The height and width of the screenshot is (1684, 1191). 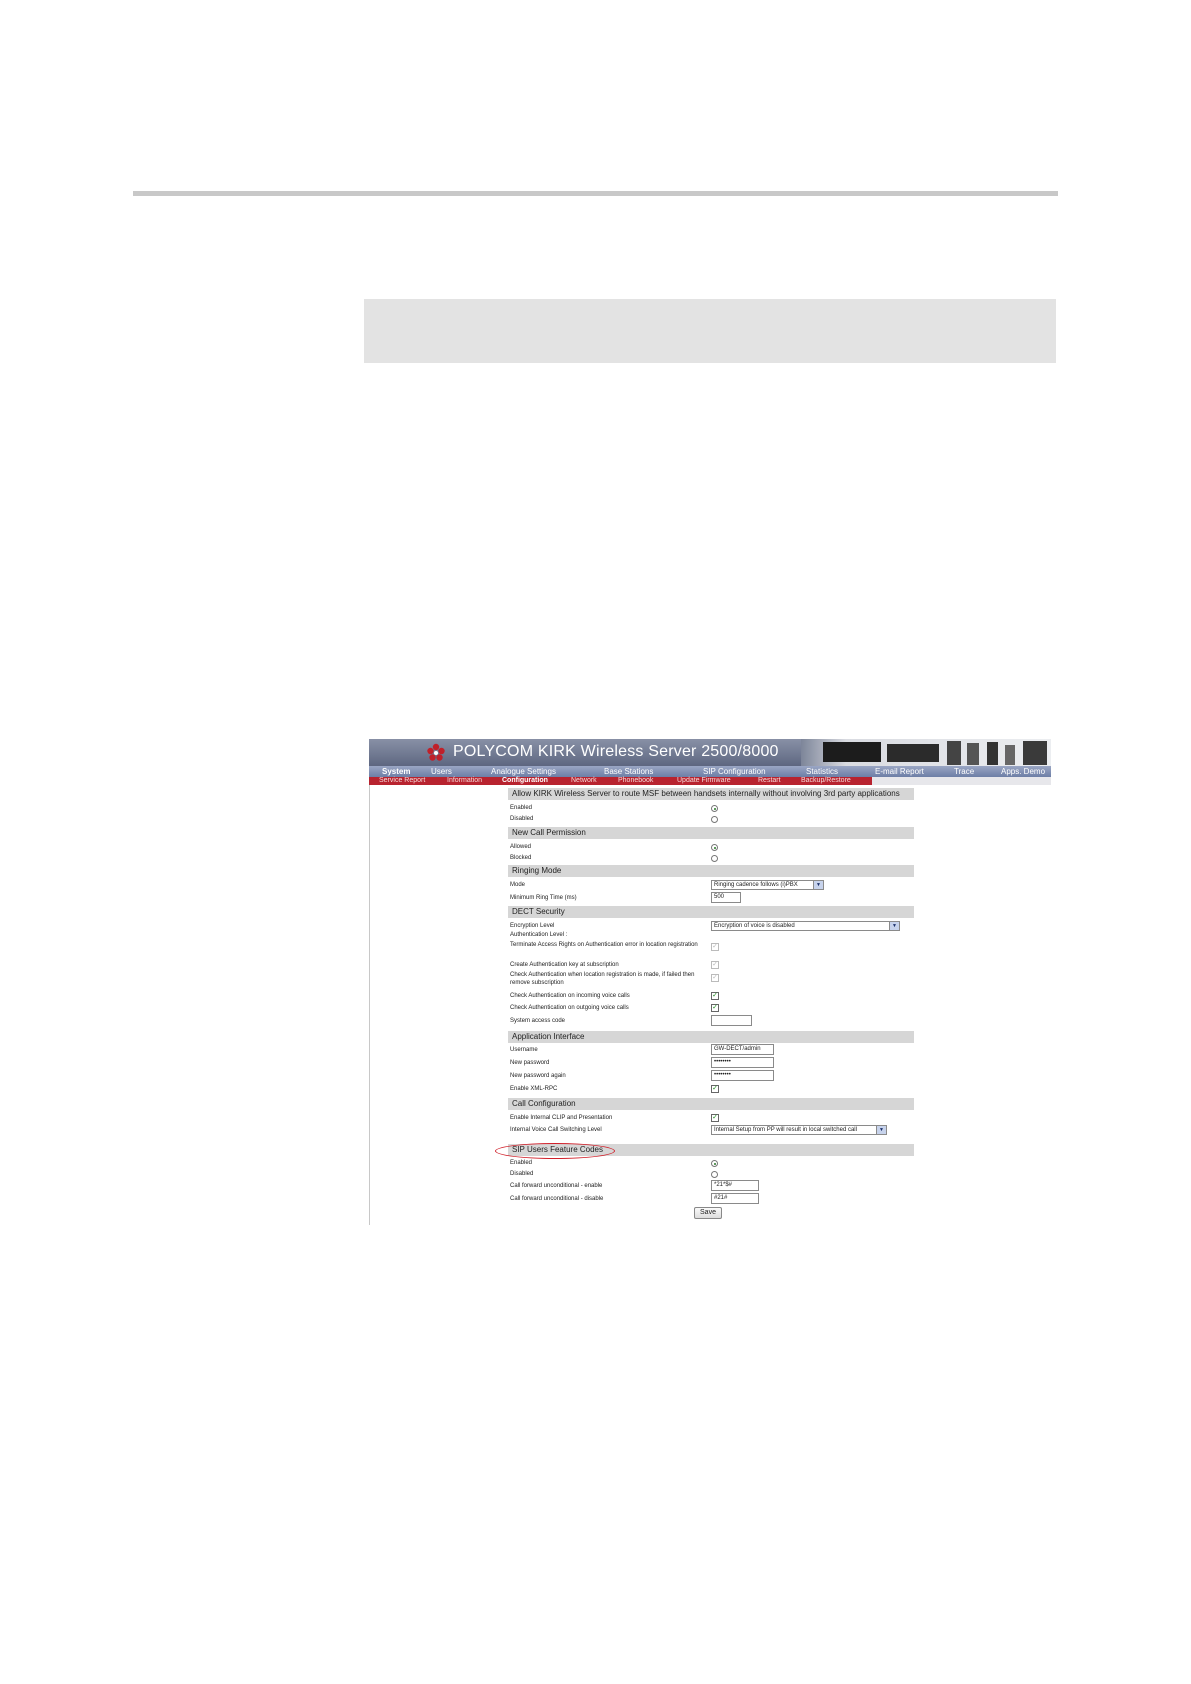 I want to click on enable-xml-rpc-label: Enable XML-RPC, so click(x=534, y=1089).